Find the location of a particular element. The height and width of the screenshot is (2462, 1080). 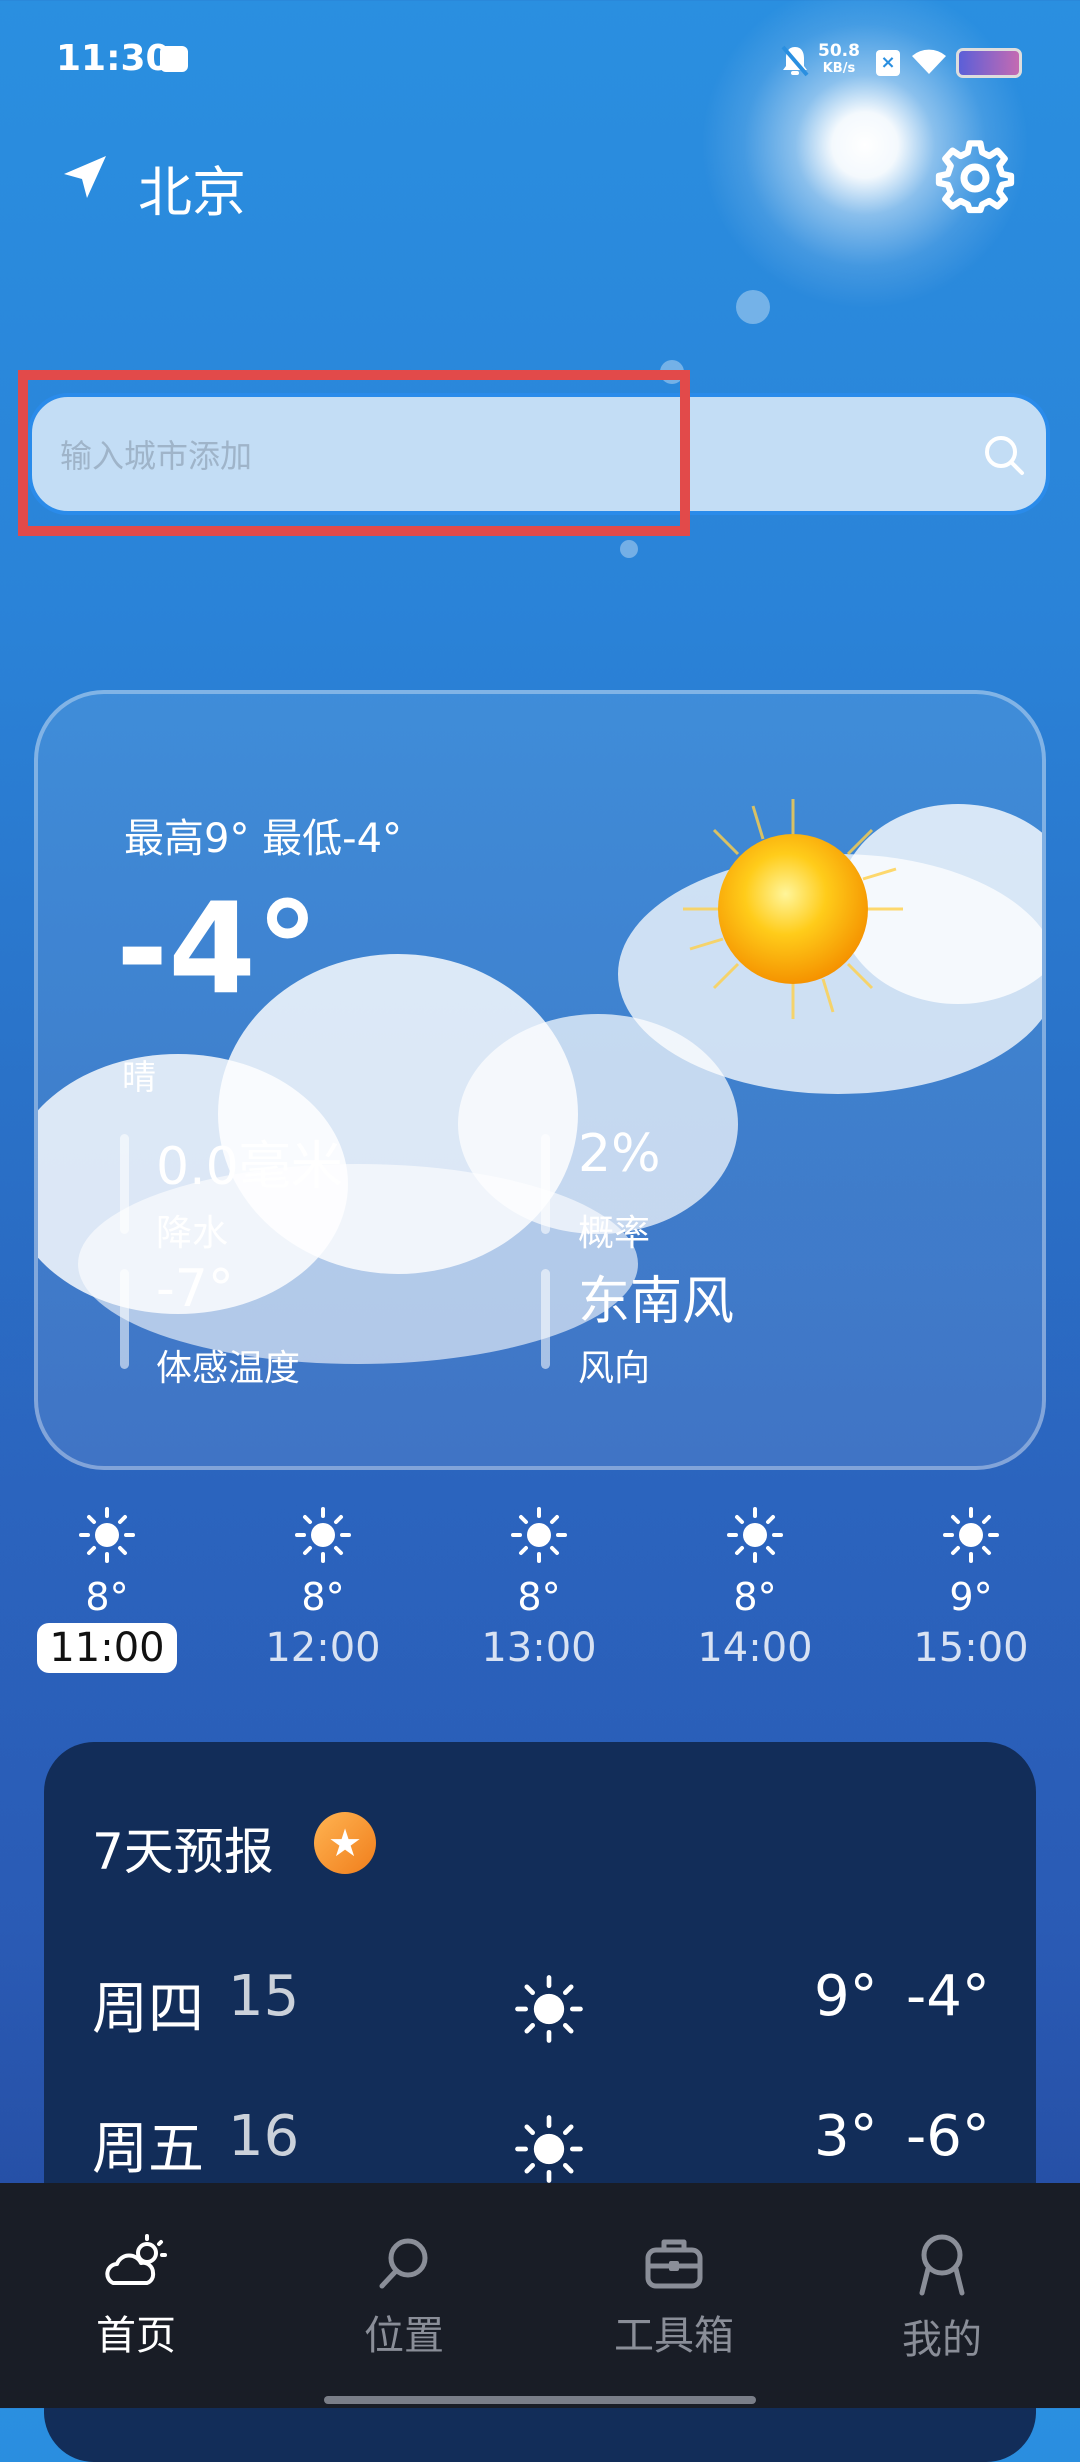

battery-icon is located at coordinates (989, 63).